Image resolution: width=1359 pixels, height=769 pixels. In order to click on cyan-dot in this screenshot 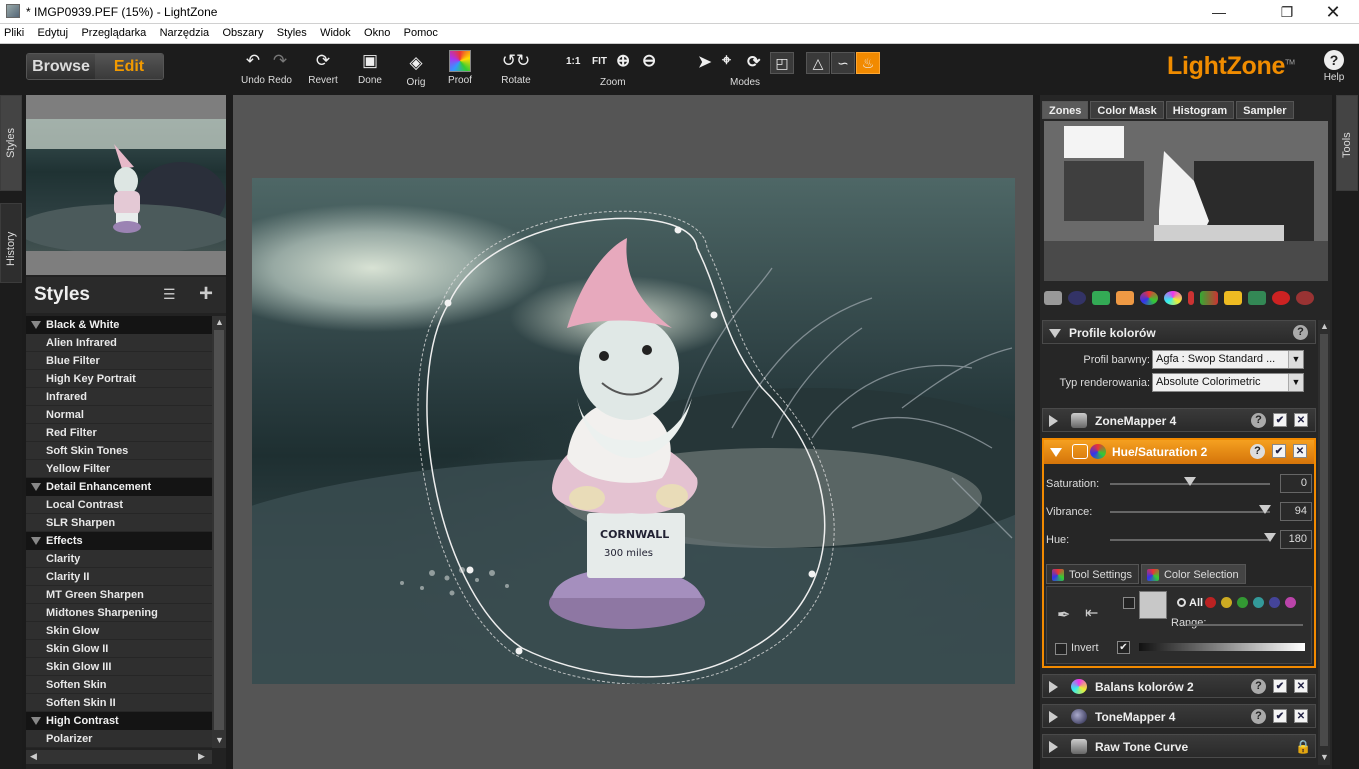, I will do `click(1258, 603)`.